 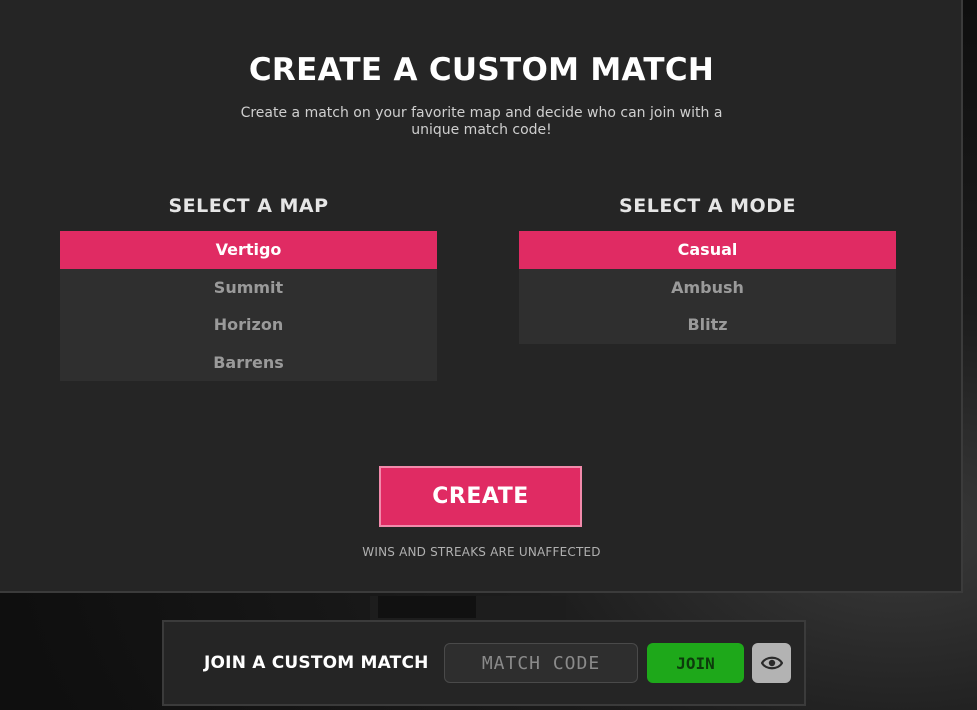 I want to click on create-button: CREATE, so click(x=480, y=496).